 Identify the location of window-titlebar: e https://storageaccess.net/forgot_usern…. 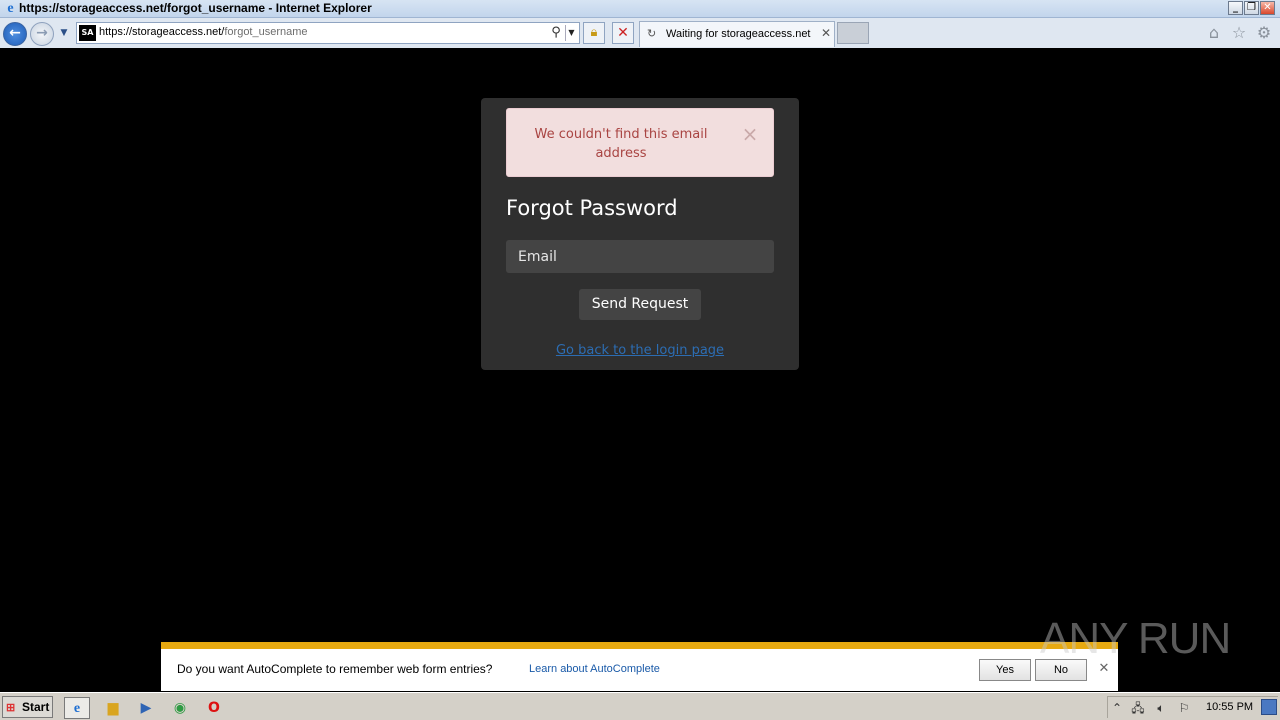
(640, 9).